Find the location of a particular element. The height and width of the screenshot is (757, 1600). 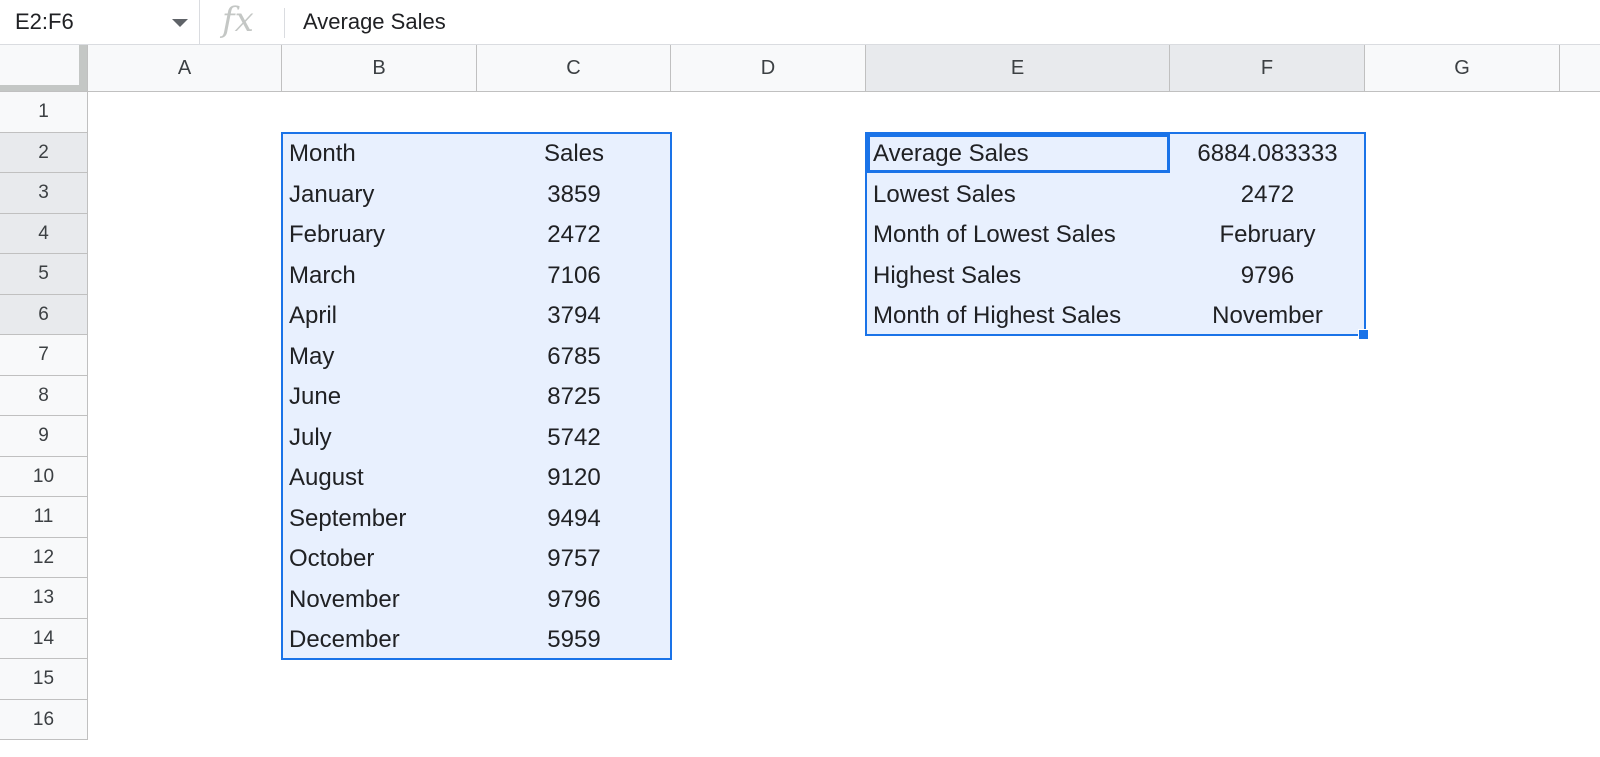

summary-label-cell: Highest Sales is located at coordinates (1018, 274).